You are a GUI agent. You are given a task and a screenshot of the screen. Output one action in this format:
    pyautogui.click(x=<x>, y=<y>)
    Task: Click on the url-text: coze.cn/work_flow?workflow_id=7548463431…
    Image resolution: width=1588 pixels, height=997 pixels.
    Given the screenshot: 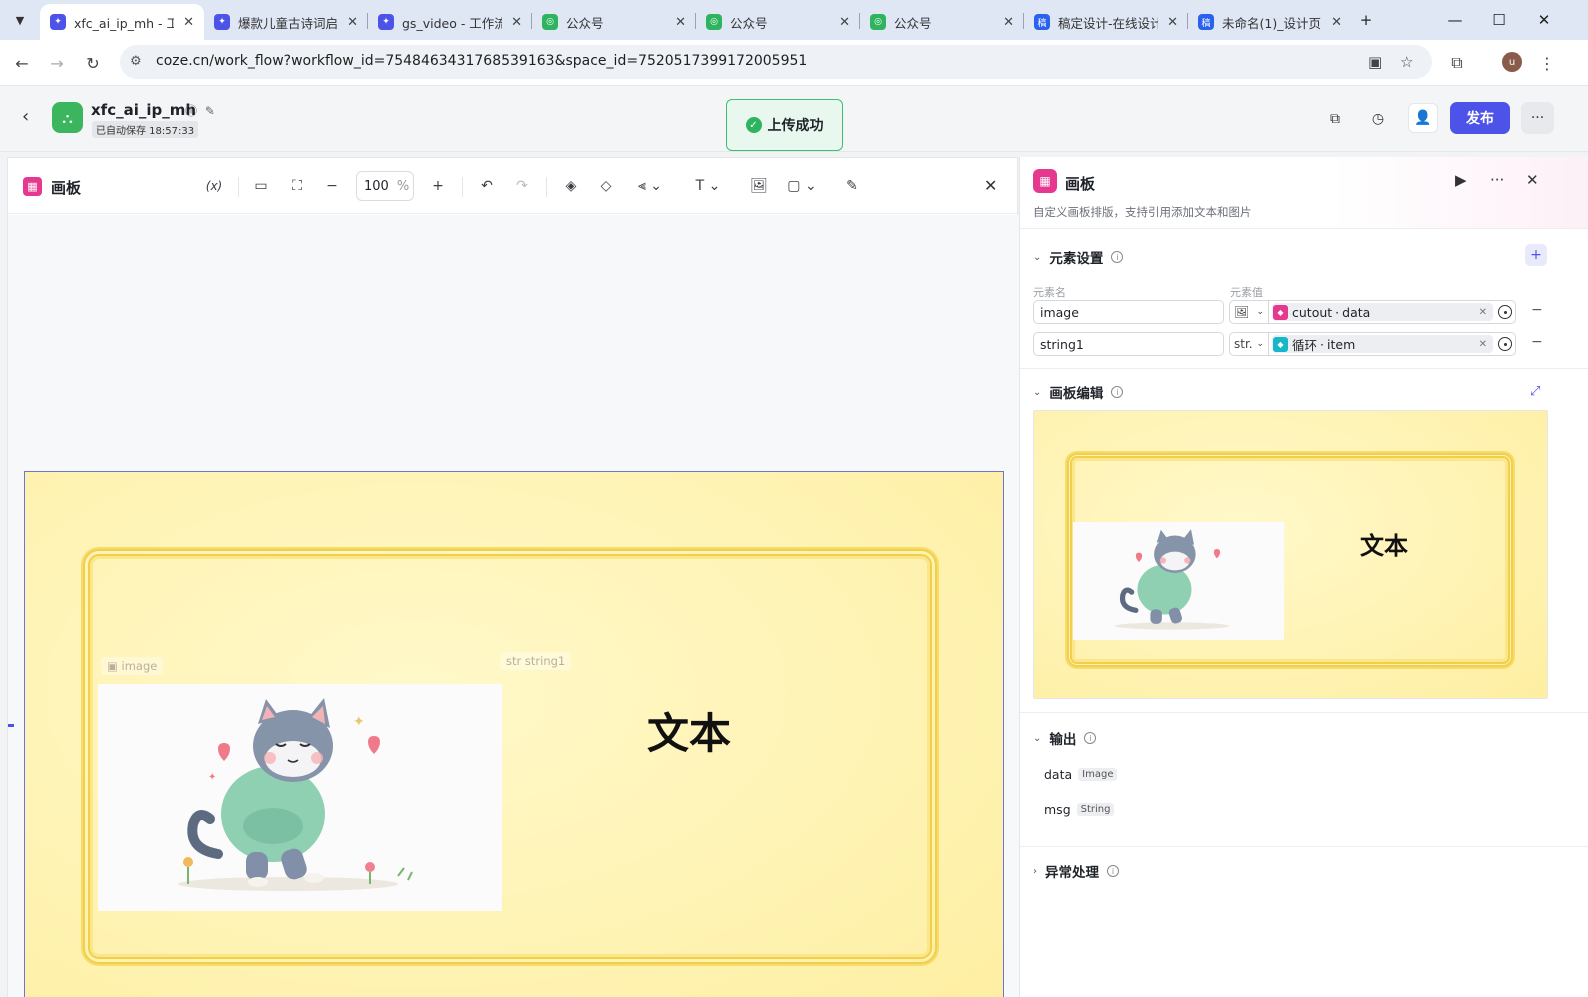 What is the action you would take?
    pyautogui.click(x=481, y=61)
    